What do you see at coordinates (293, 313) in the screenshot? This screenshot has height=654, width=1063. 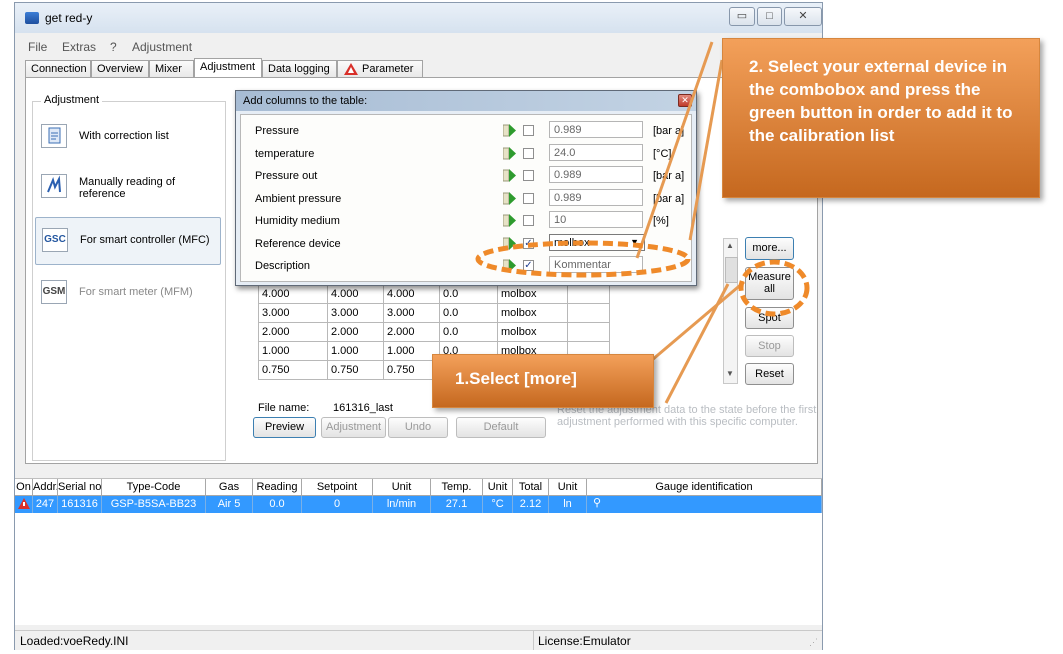 I see `table-cell: 3.000` at bounding box center [293, 313].